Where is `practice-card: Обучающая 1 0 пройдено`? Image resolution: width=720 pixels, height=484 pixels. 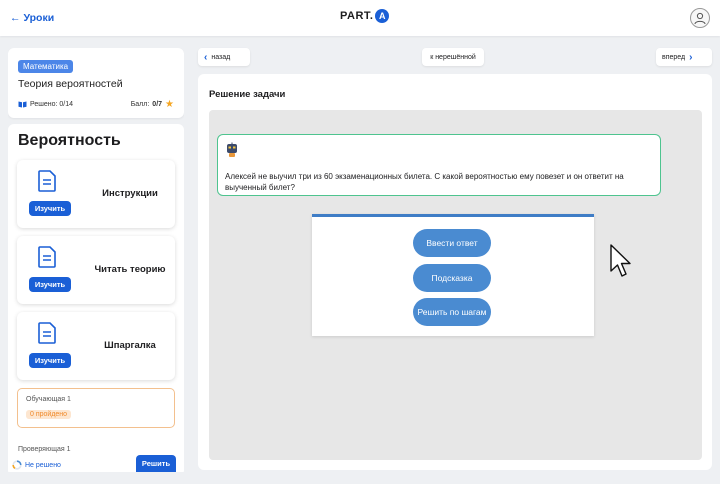 practice-card: Обучающая 1 0 пройдено is located at coordinates (96, 408).